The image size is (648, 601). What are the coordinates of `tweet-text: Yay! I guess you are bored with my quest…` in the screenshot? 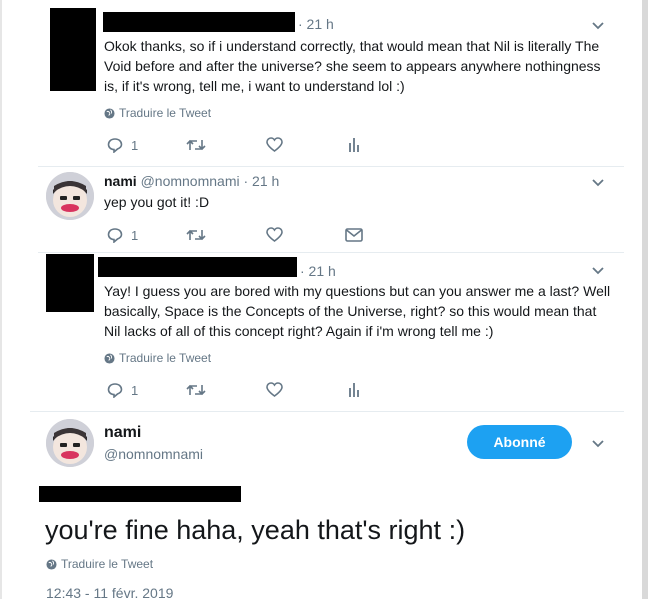 It's located at (357, 311).